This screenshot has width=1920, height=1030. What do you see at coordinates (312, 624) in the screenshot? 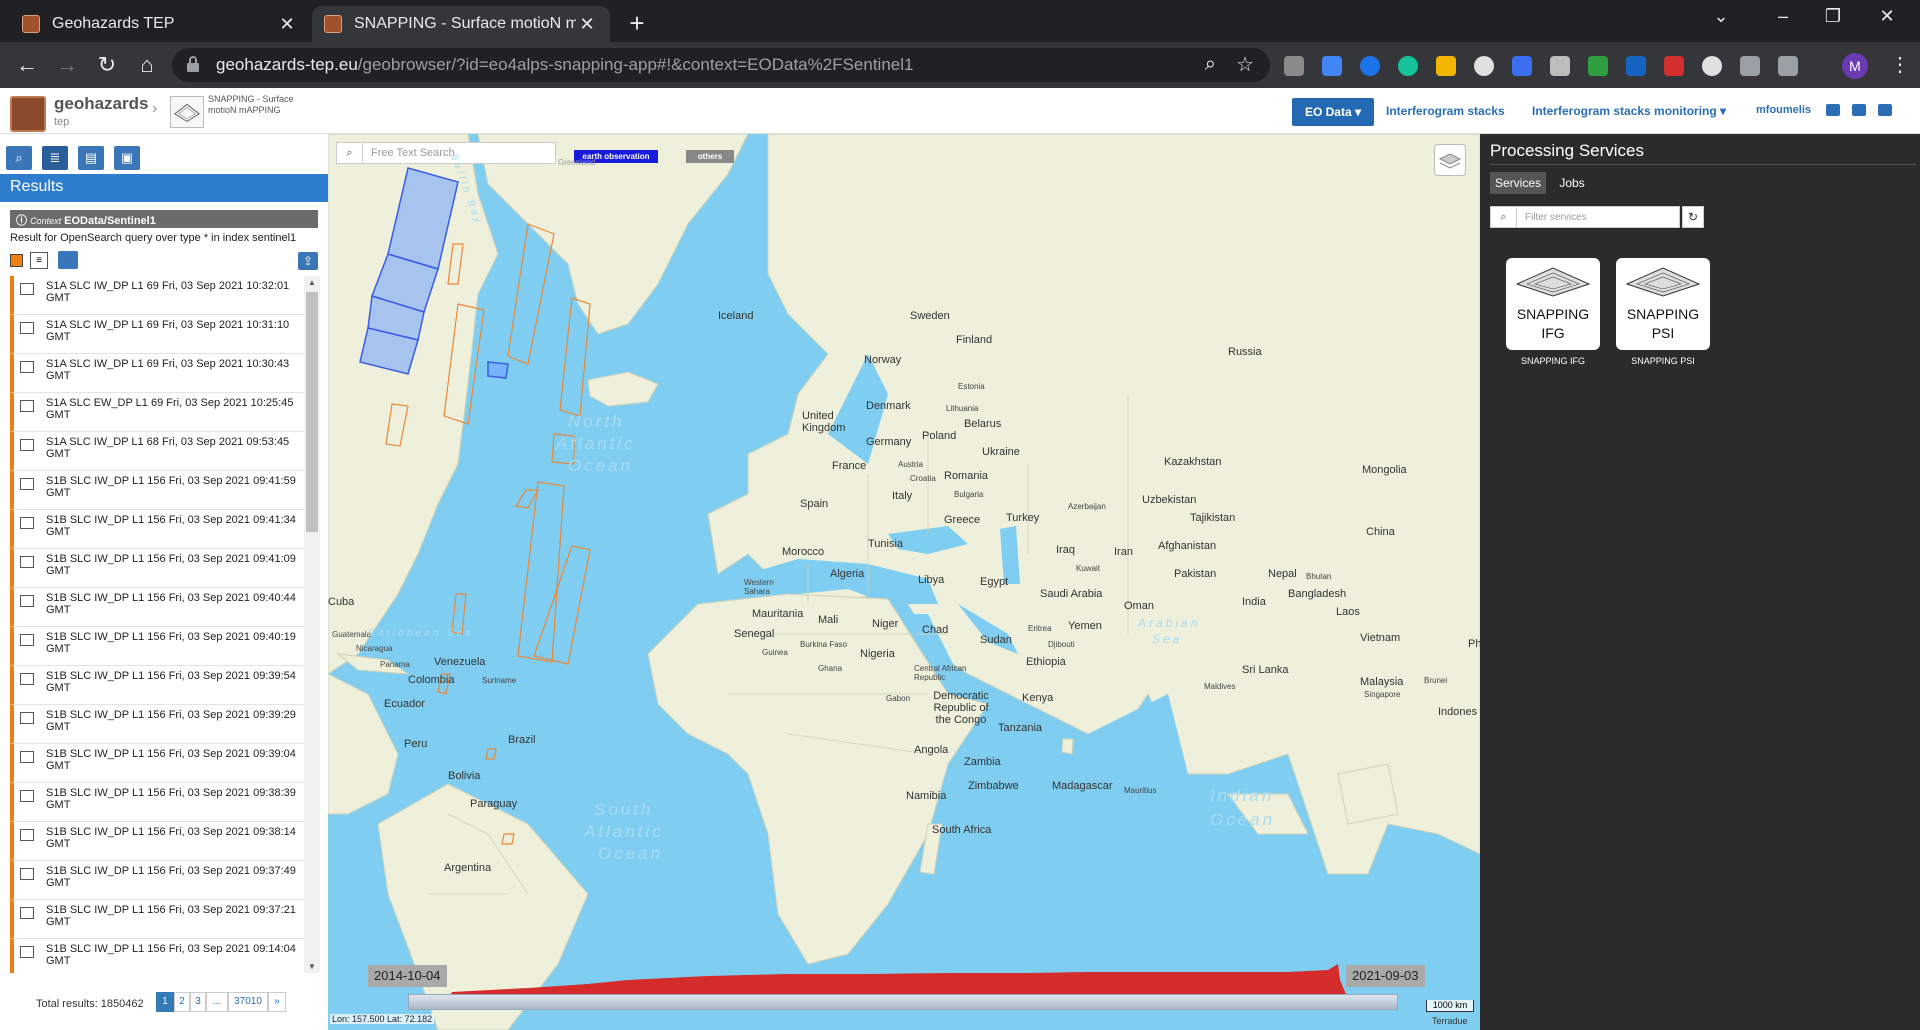
I see `results-scrollbar: ▲ ▼` at bounding box center [312, 624].